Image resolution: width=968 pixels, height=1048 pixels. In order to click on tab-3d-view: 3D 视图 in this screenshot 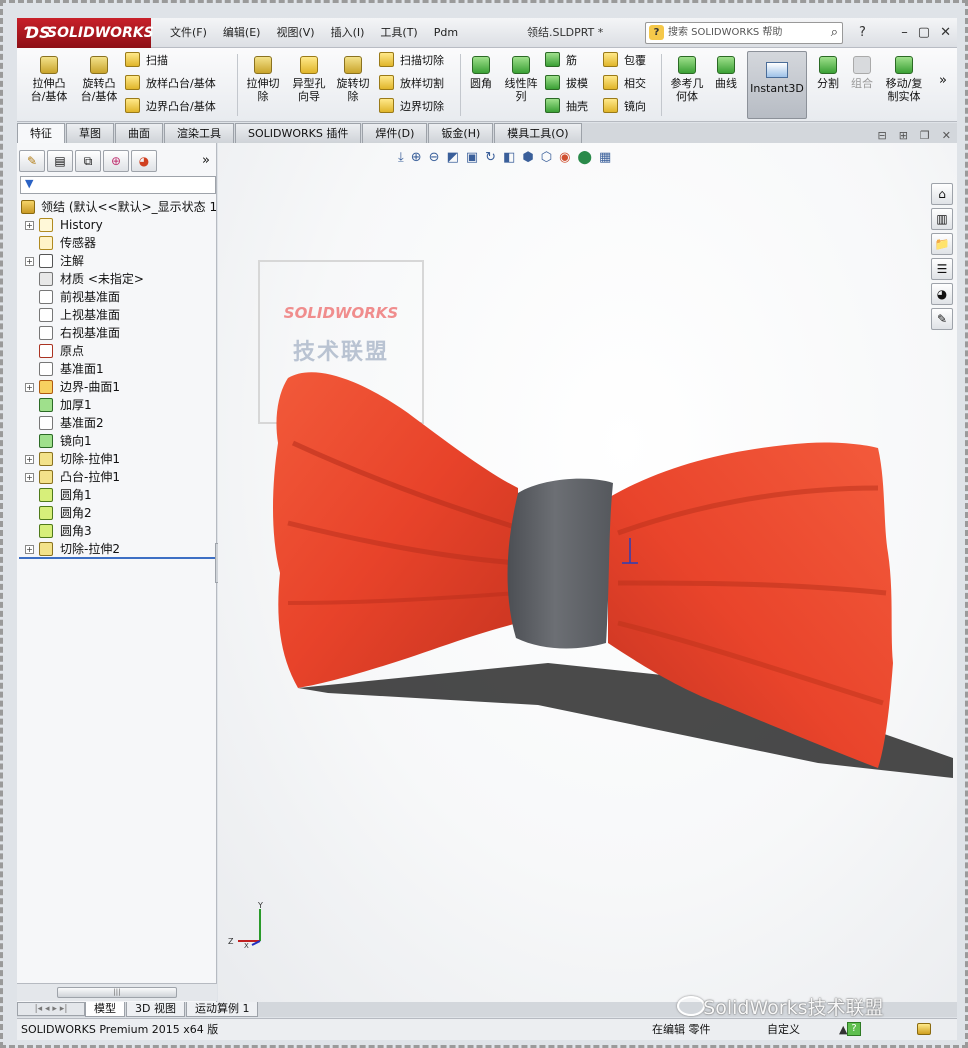, I will do `click(155, 1009)`.